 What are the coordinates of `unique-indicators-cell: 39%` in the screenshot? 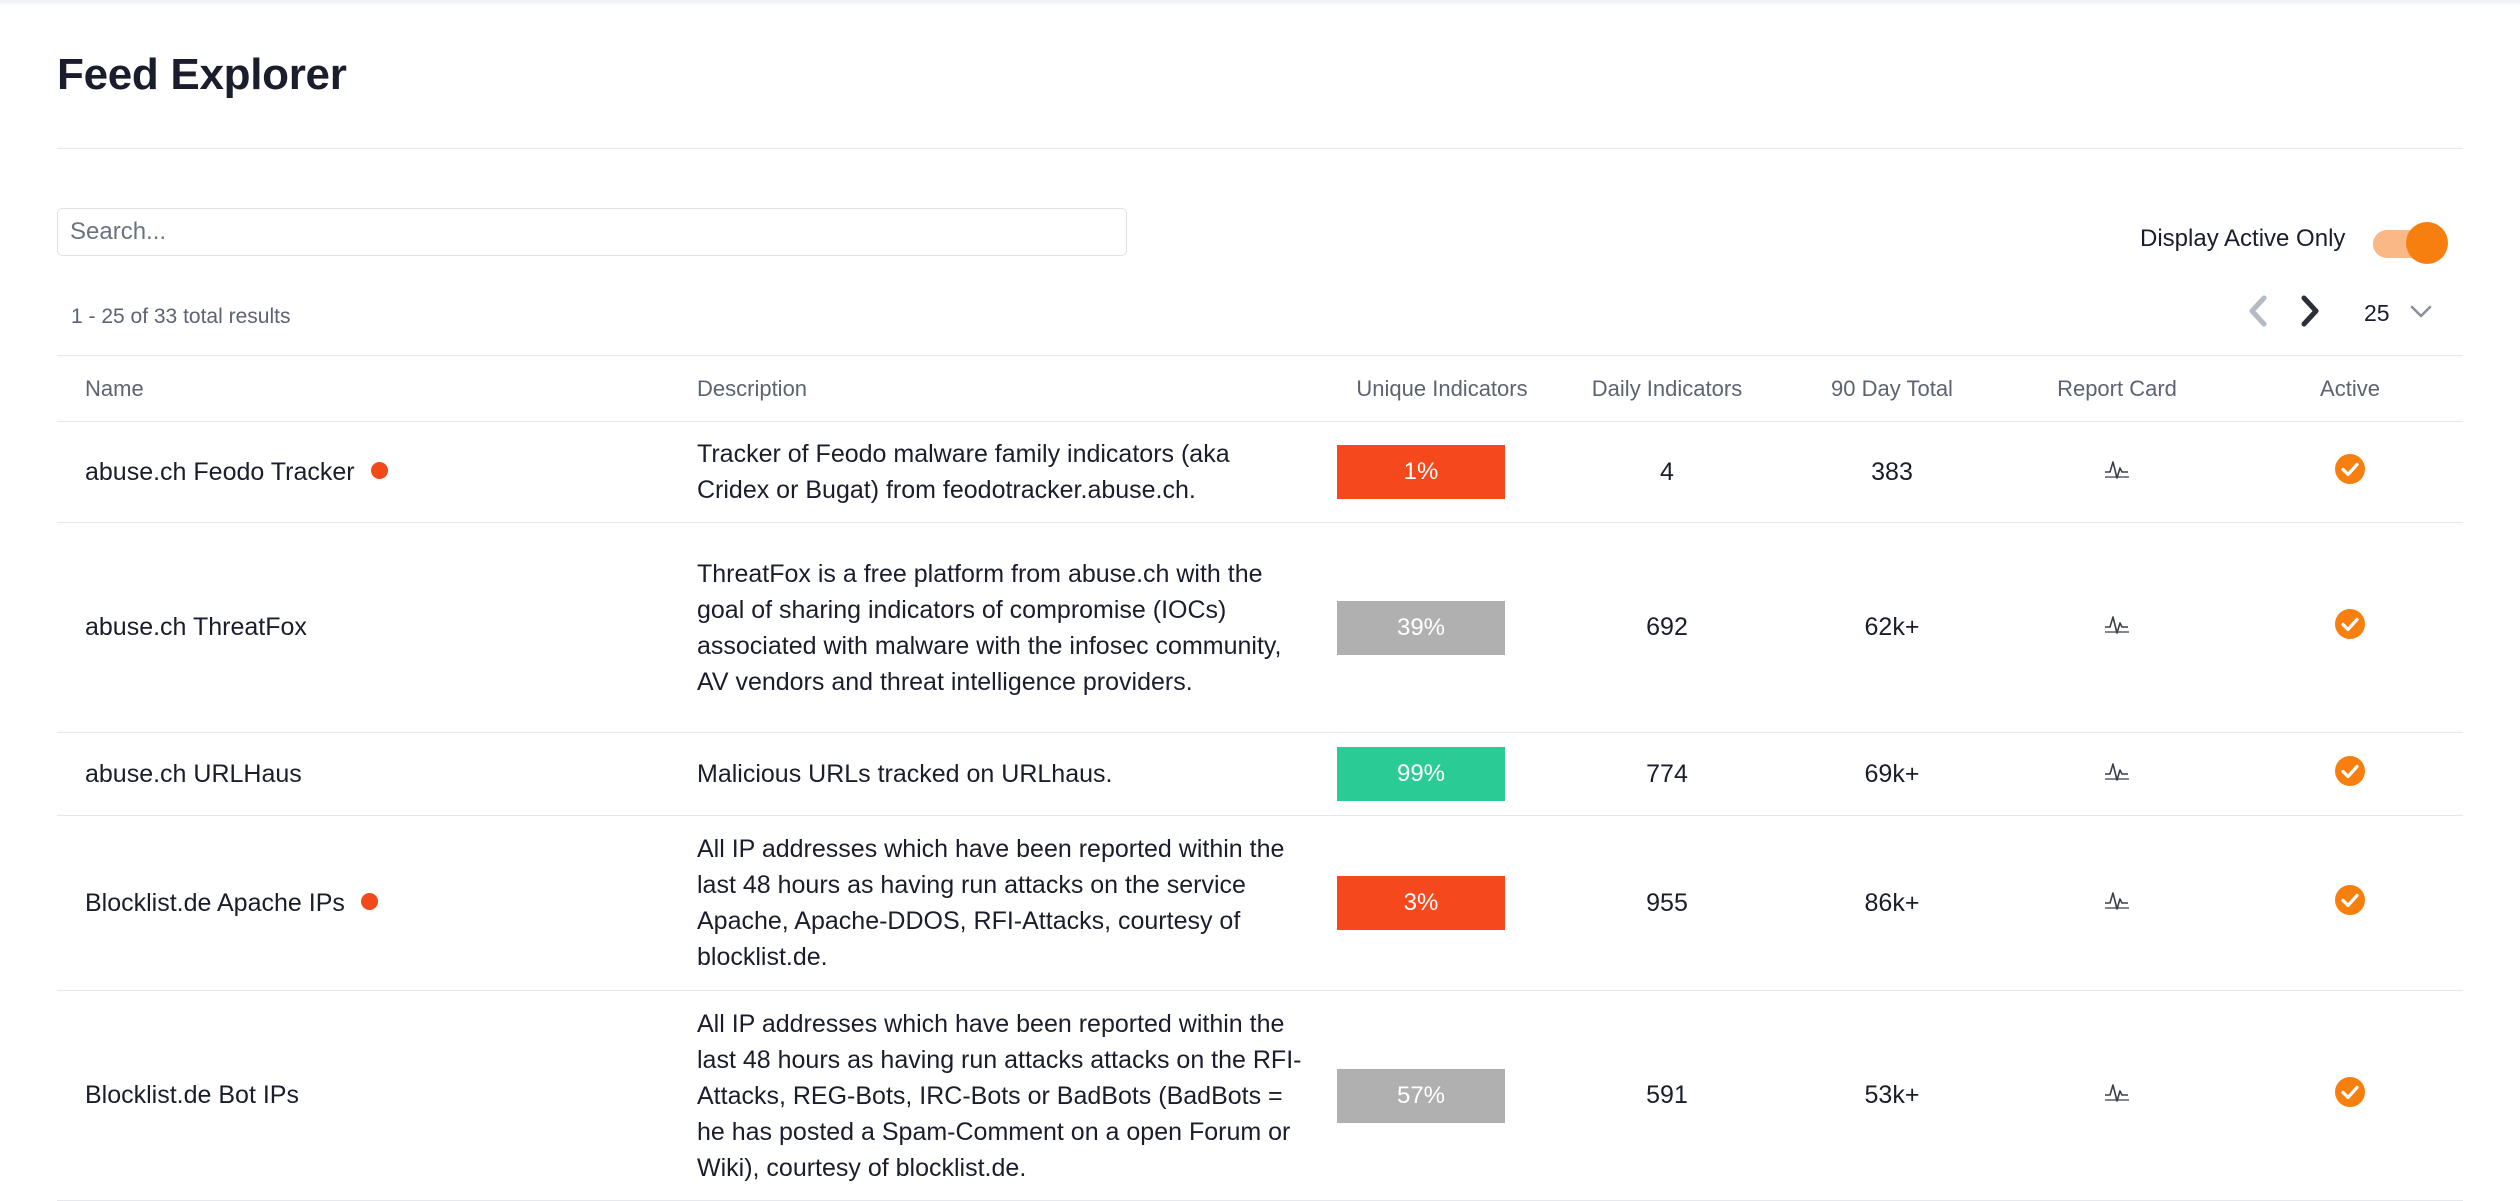 It's located at (1442, 627).